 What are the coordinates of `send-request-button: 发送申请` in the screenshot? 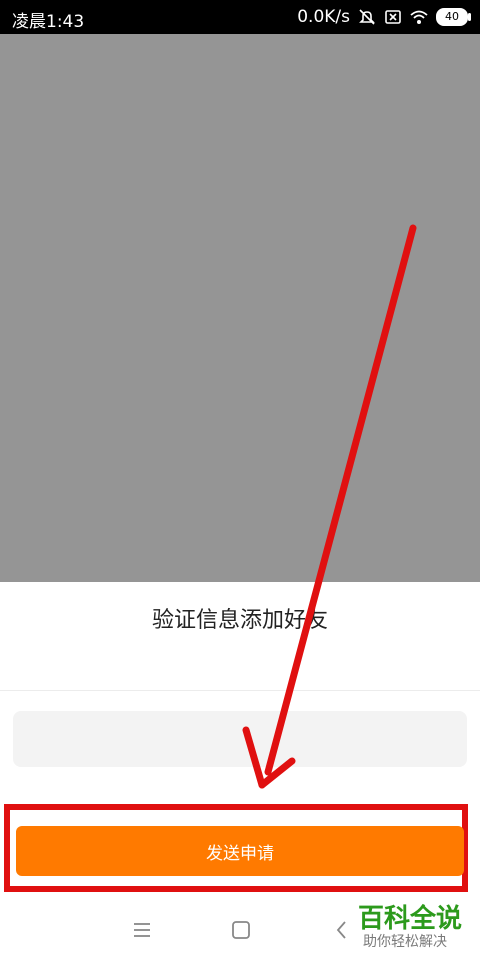 It's located at (240, 851).